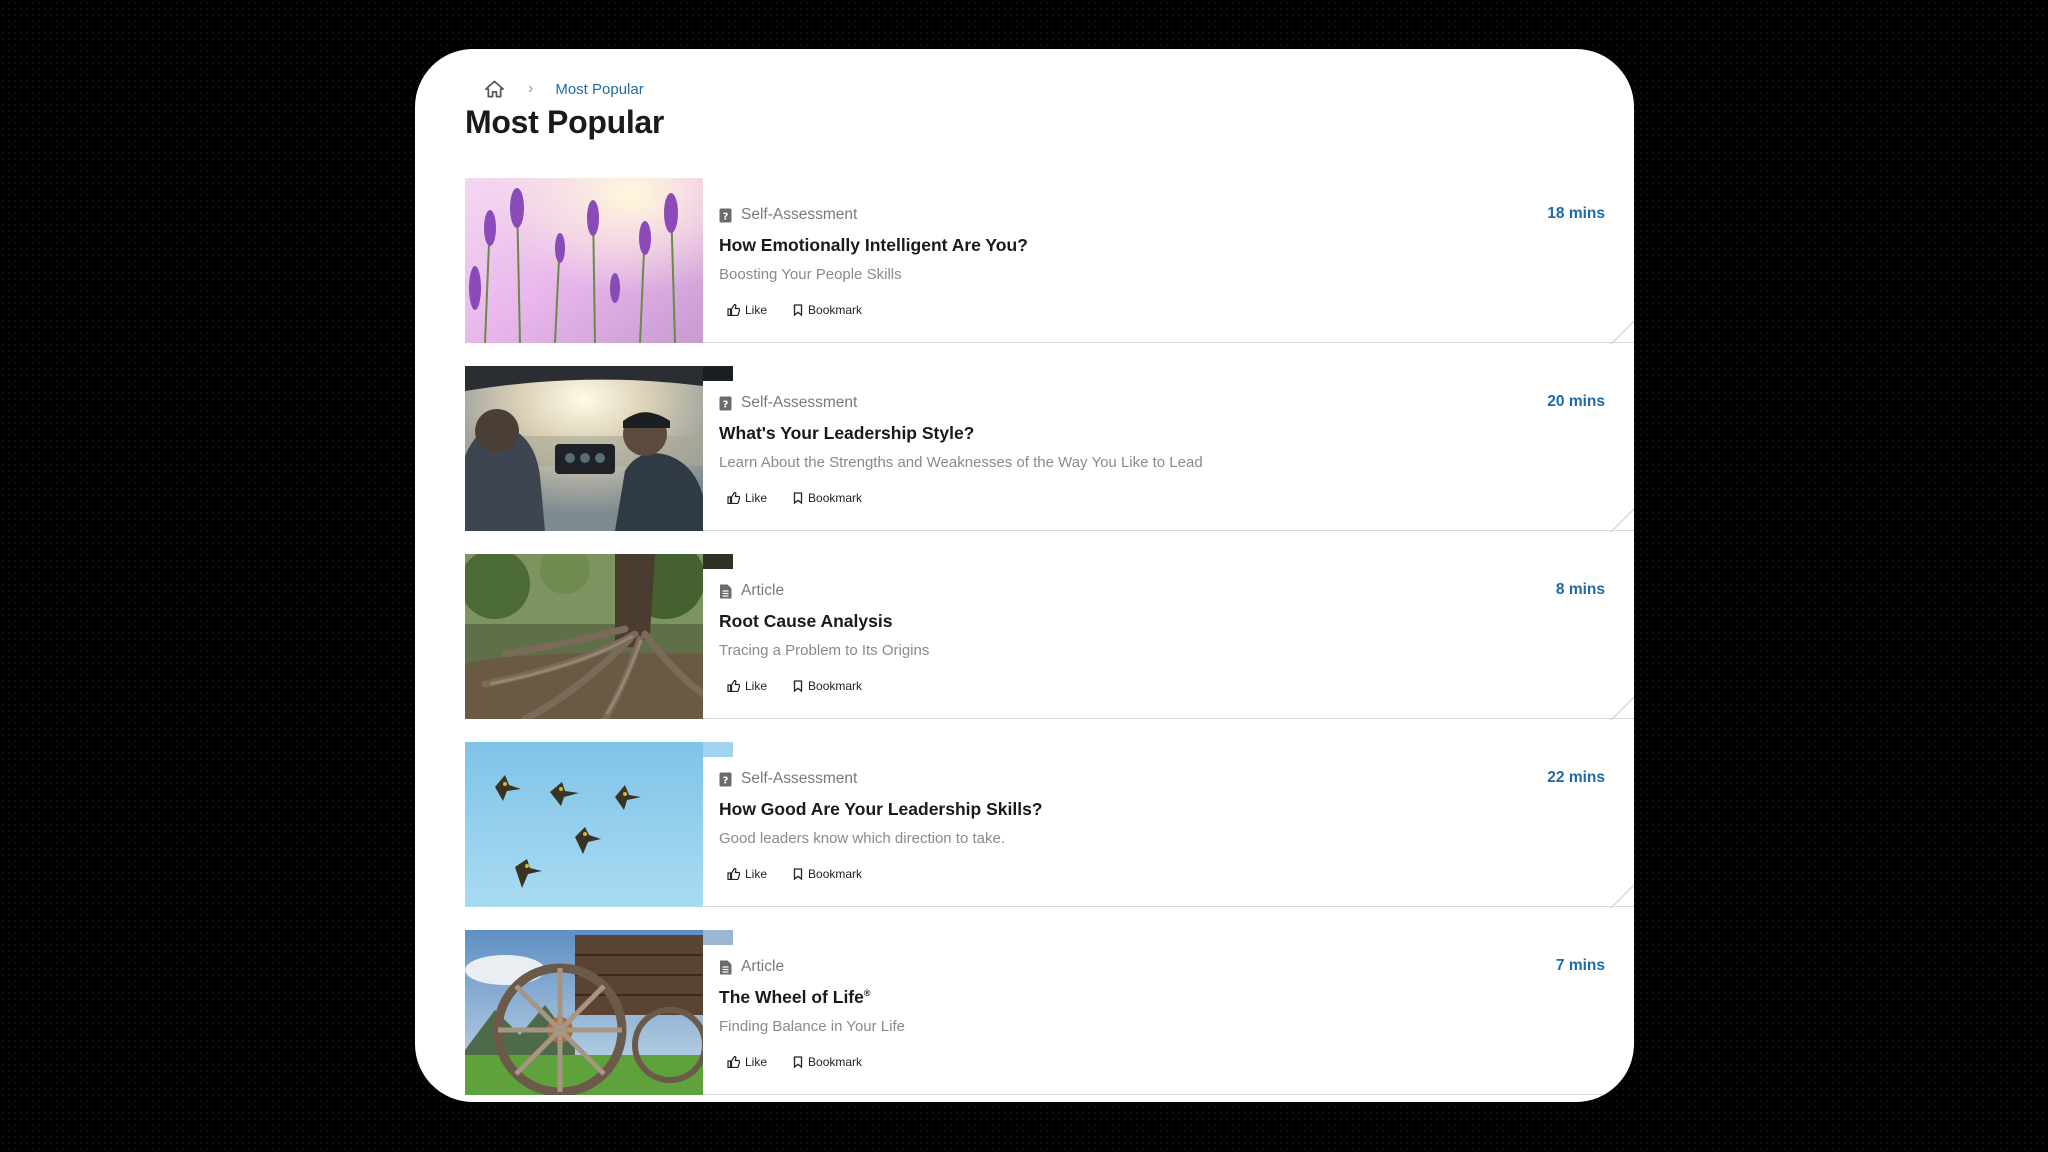 The width and height of the screenshot is (2048, 1152). I want to click on home-icon, so click(494, 89).